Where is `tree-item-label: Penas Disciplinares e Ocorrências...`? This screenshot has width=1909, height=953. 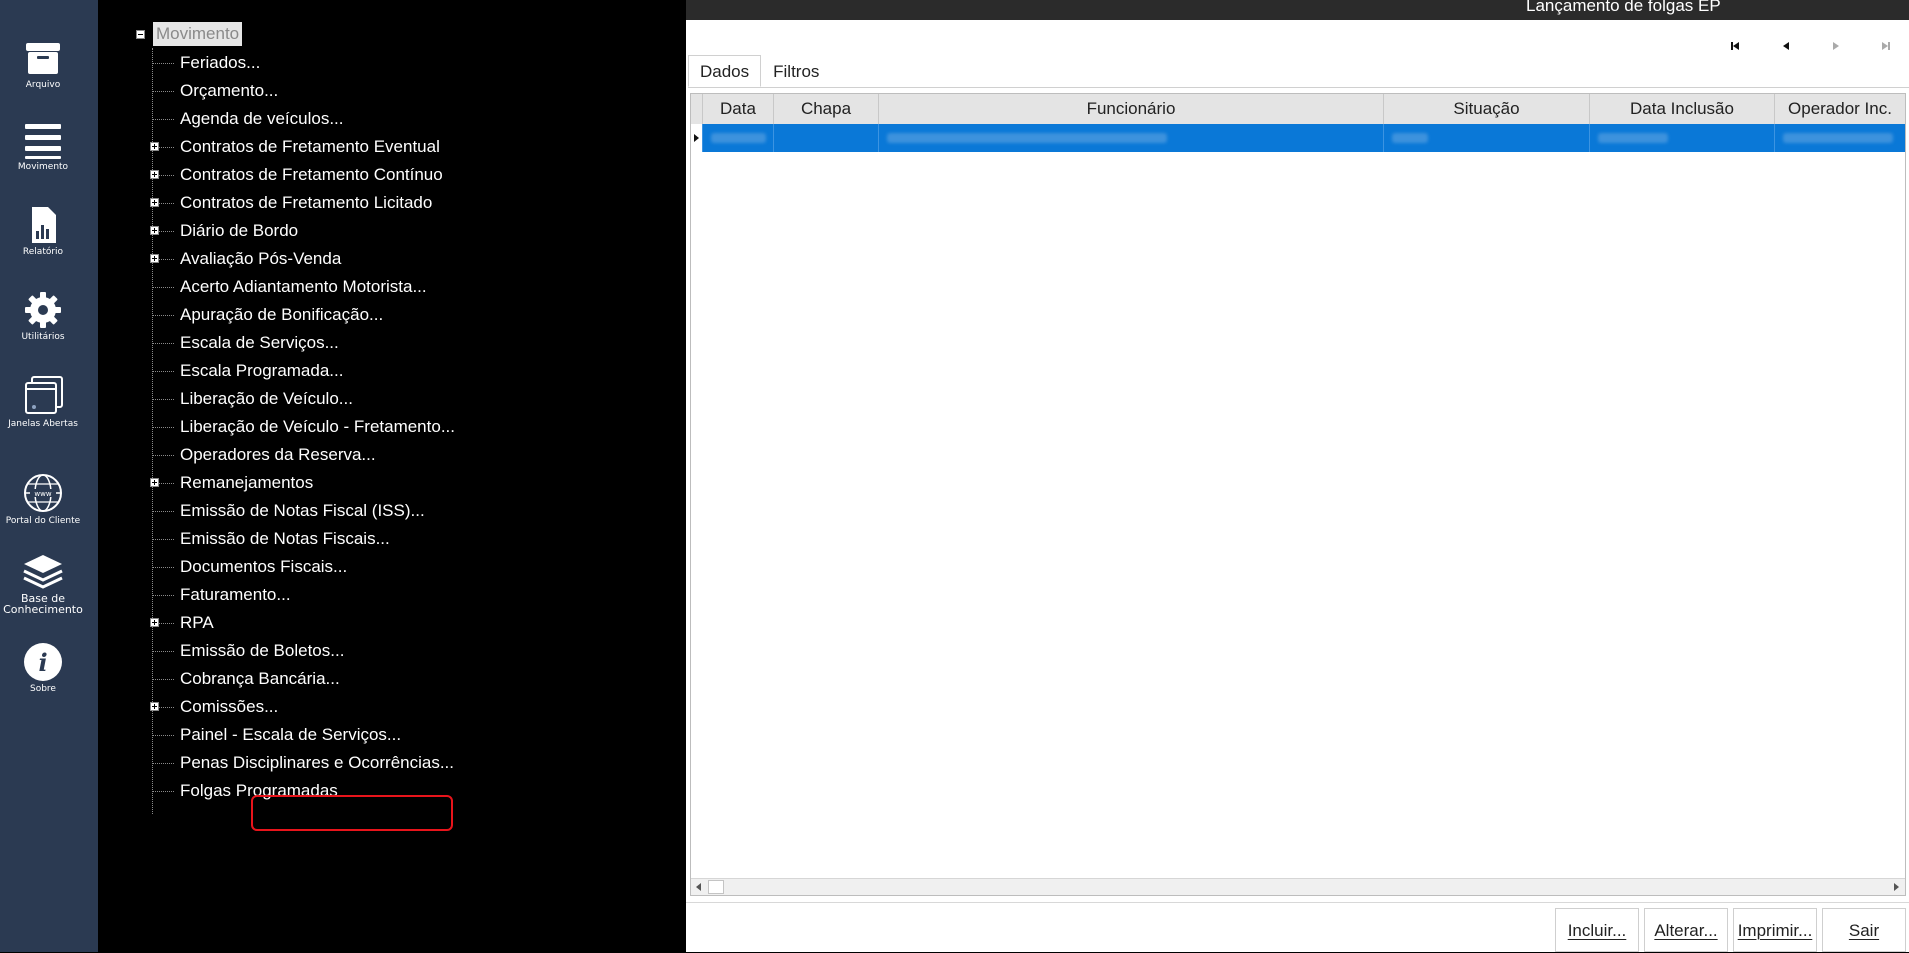
tree-item-label: Penas Disciplinares e Ocorrências... is located at coordinates (317, 762).